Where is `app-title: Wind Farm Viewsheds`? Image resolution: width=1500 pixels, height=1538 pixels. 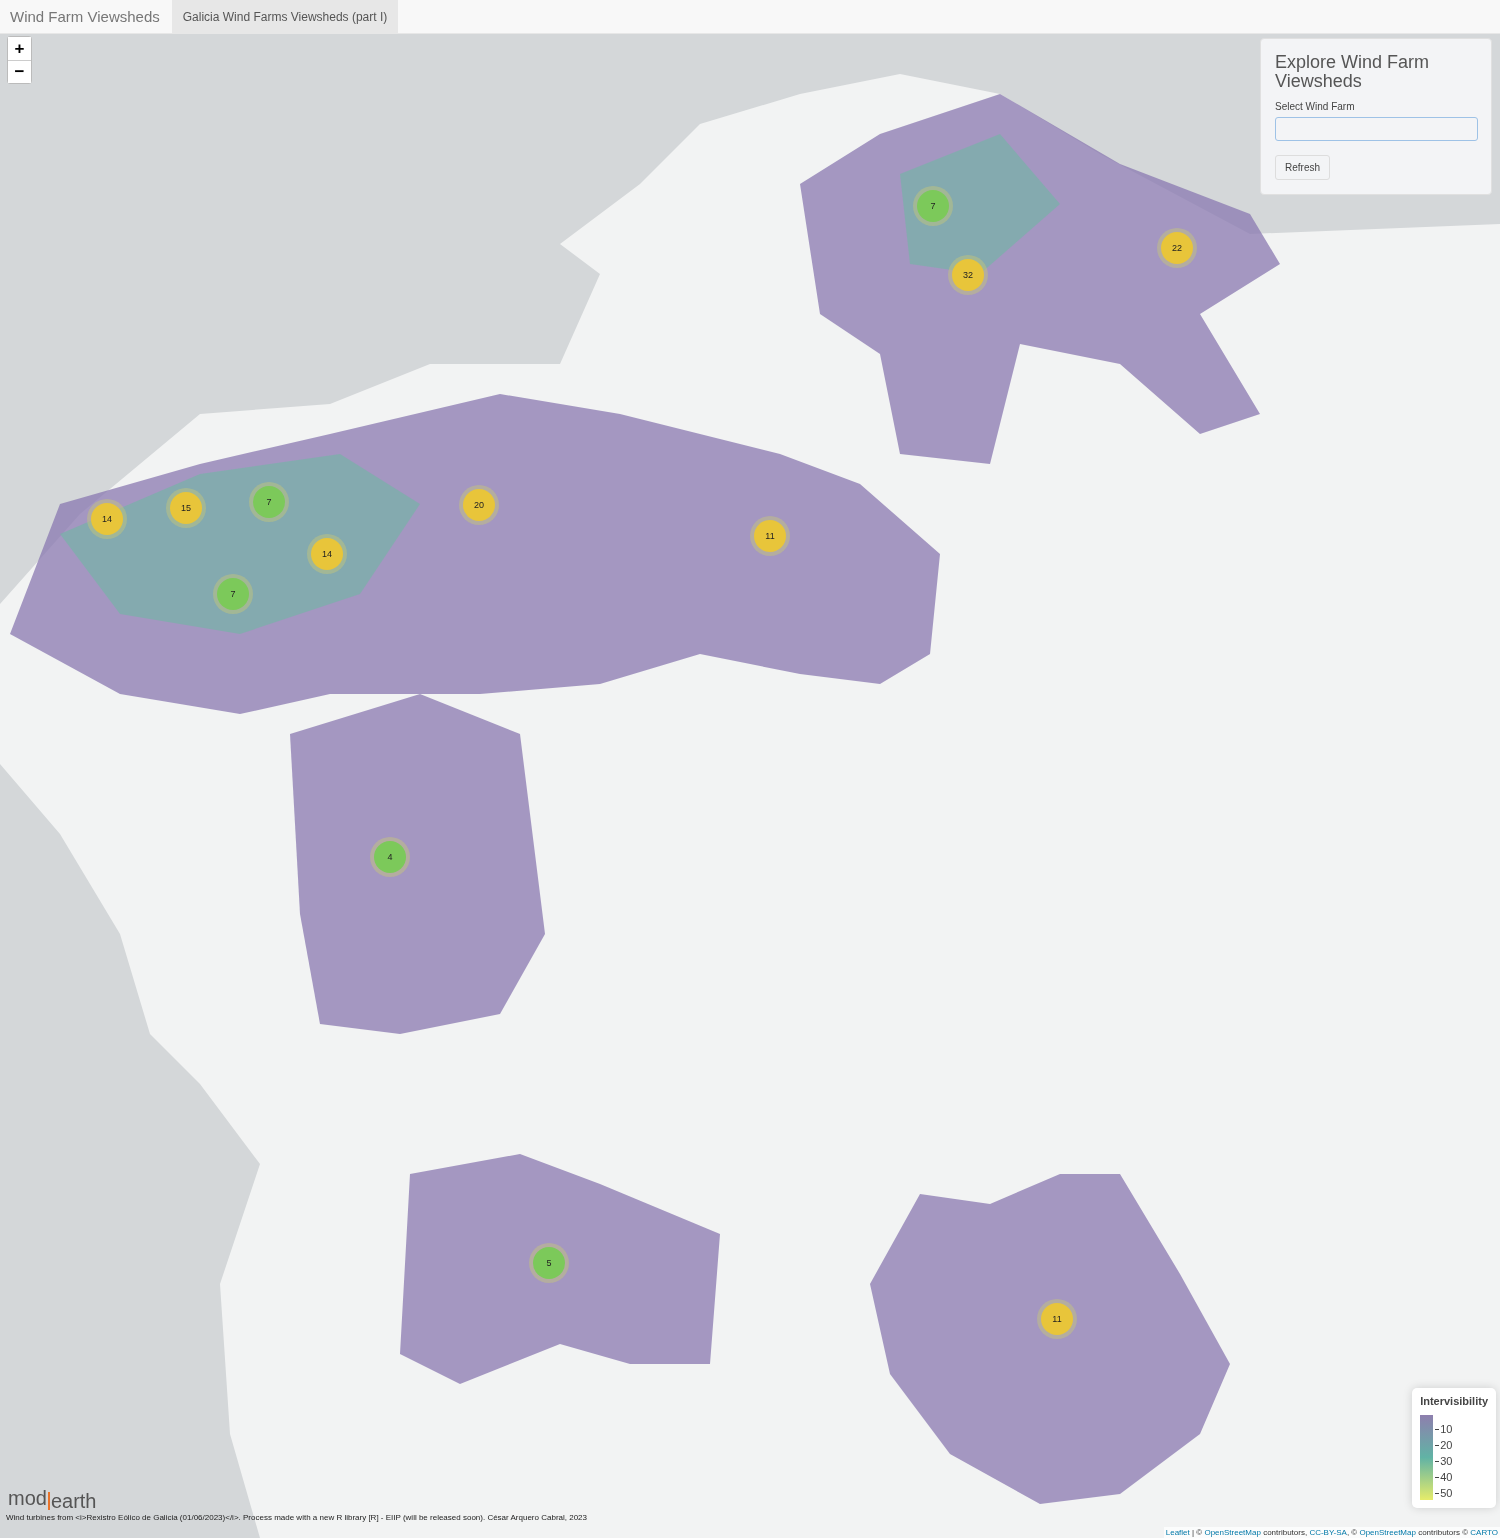
app-title: Wind Farm Viewsheds is located at coordinates (85, 17).